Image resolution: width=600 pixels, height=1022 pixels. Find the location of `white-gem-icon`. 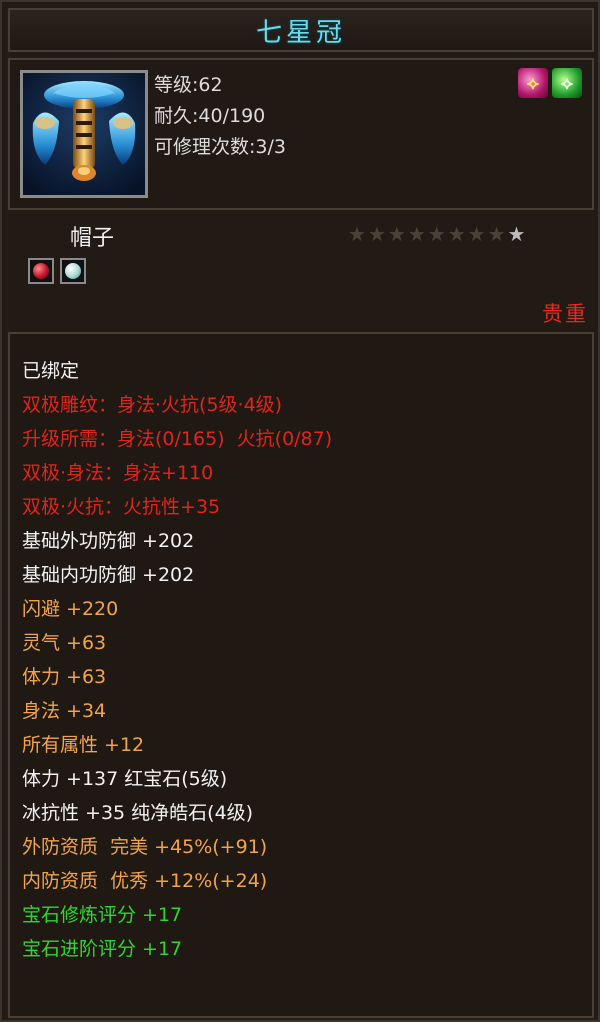

white-gem-icon is located at coordinates (73, 271).